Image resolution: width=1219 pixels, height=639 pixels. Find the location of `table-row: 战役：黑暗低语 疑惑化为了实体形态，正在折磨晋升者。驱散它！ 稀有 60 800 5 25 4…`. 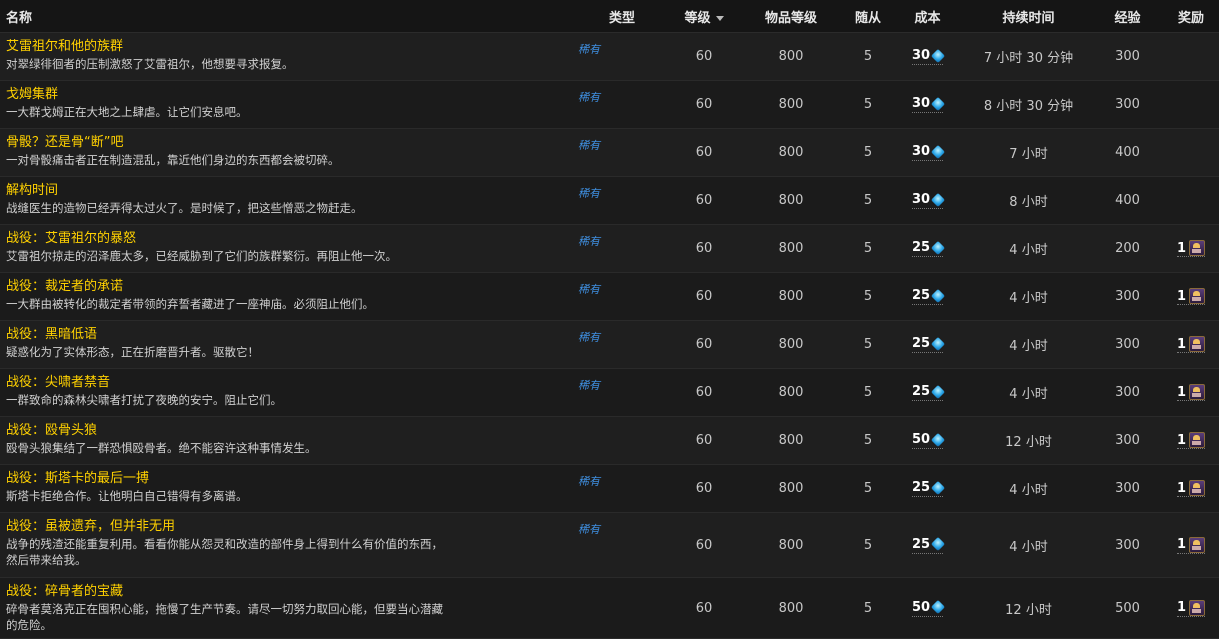

table-row: 战役：黑暗低语 疑惑化为了实体形态，正在折磨晋升者。驱散它！ 稀有 60 800 5 25 4… is located at coordinates (609, 344).